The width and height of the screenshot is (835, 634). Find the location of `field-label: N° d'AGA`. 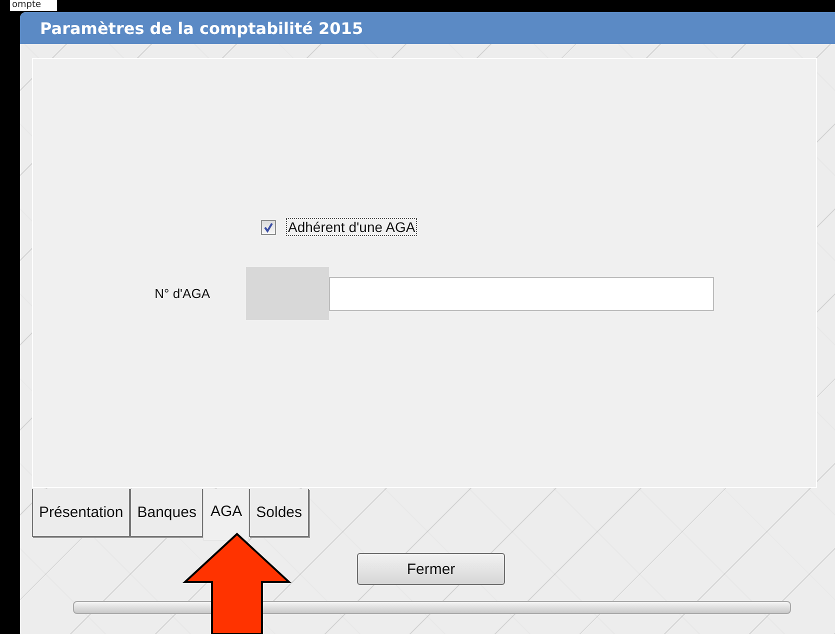

field-label: N° d'AGA is located at coordinates (182, 293).